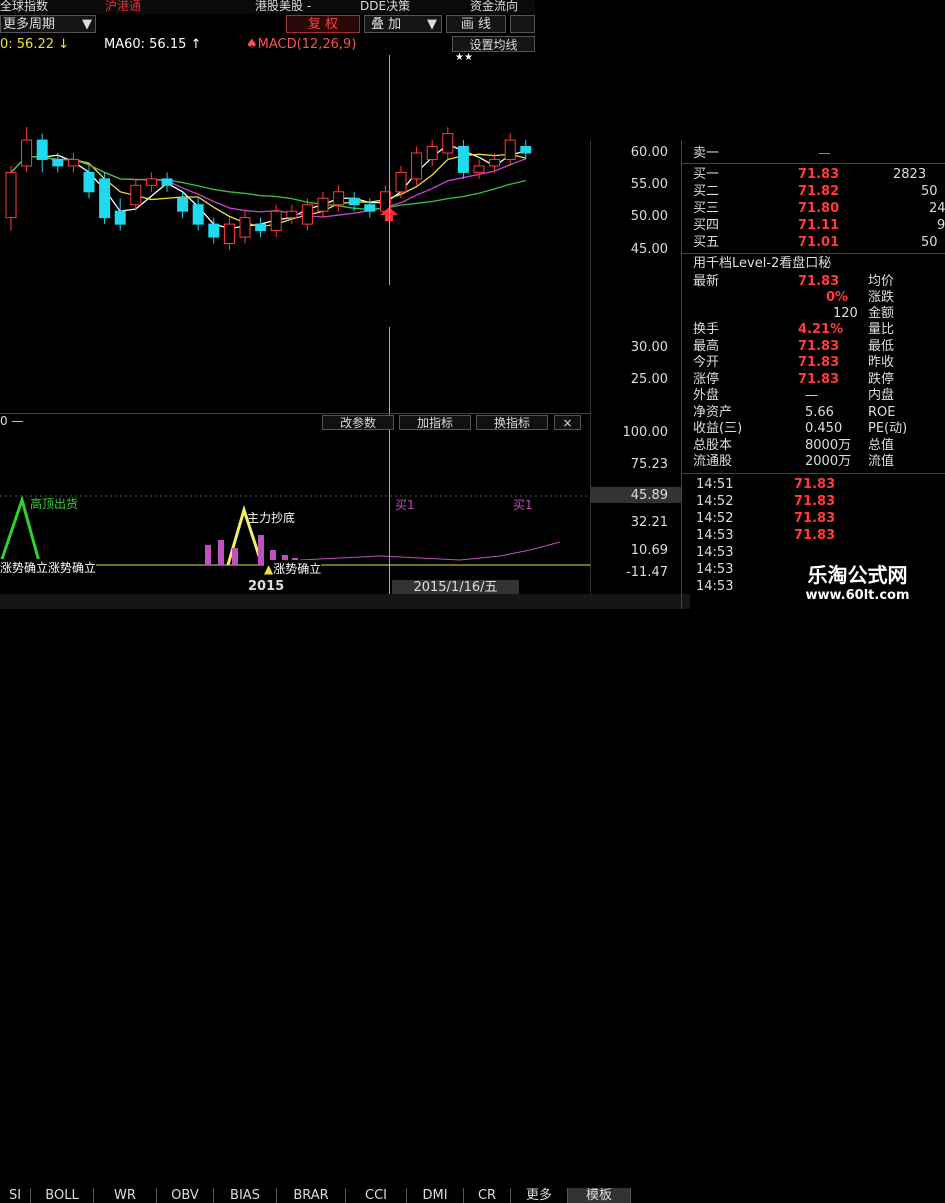 This screenshot has width=945, height=1203. I want to click on tab-dmi: DMI, so click(435, 1195).